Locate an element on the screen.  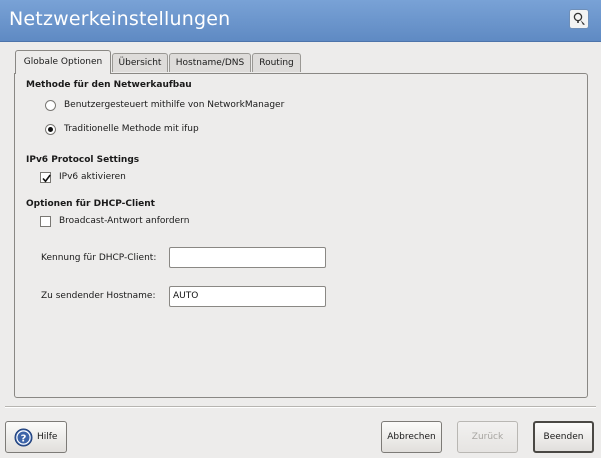
cancel-button-label: Abbrechen is located at coordinates (411, 437).